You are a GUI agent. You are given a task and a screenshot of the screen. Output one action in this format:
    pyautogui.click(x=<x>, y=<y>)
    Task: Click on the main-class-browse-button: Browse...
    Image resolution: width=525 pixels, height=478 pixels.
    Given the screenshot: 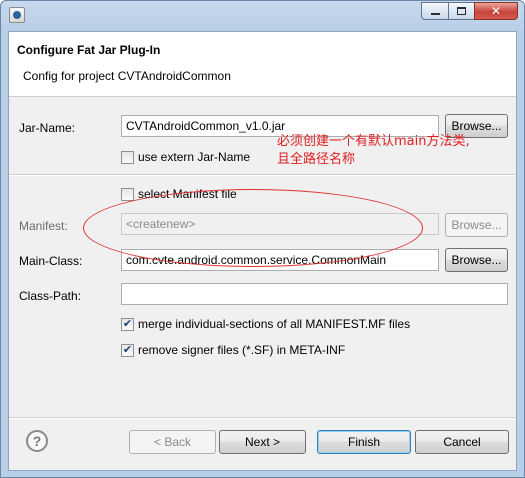 What is the action you would take?
    pyautogui.click(x=476, y=260)
    